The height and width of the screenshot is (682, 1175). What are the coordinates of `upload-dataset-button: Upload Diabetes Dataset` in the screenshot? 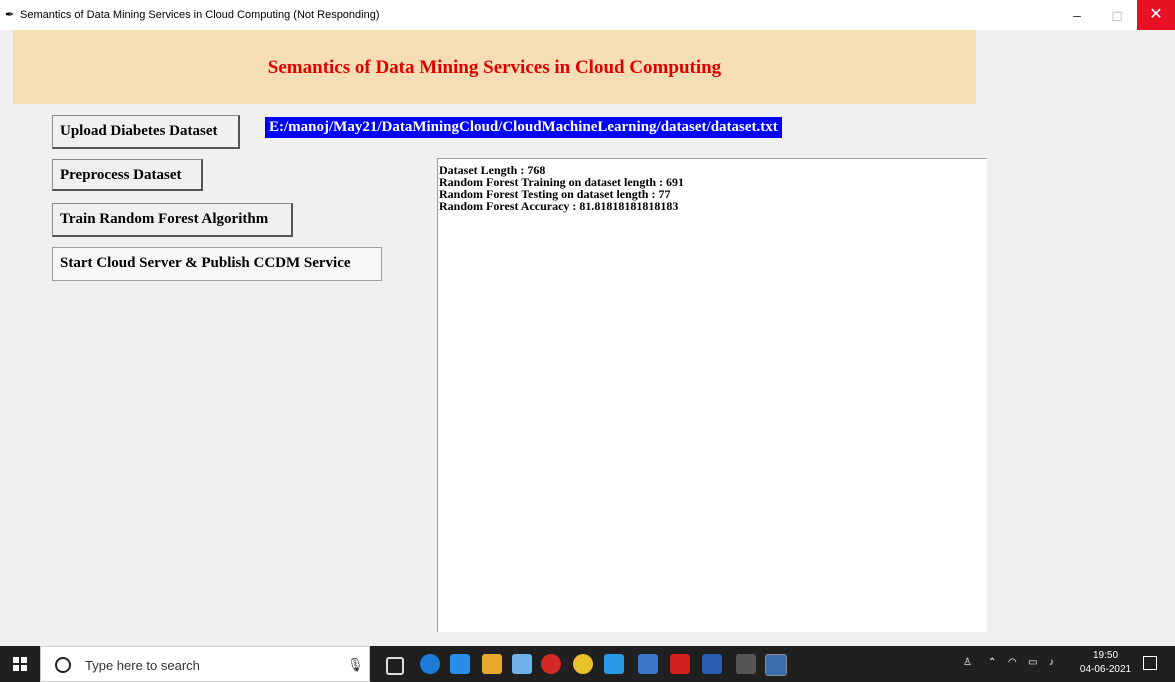 It's located at (146, 132).